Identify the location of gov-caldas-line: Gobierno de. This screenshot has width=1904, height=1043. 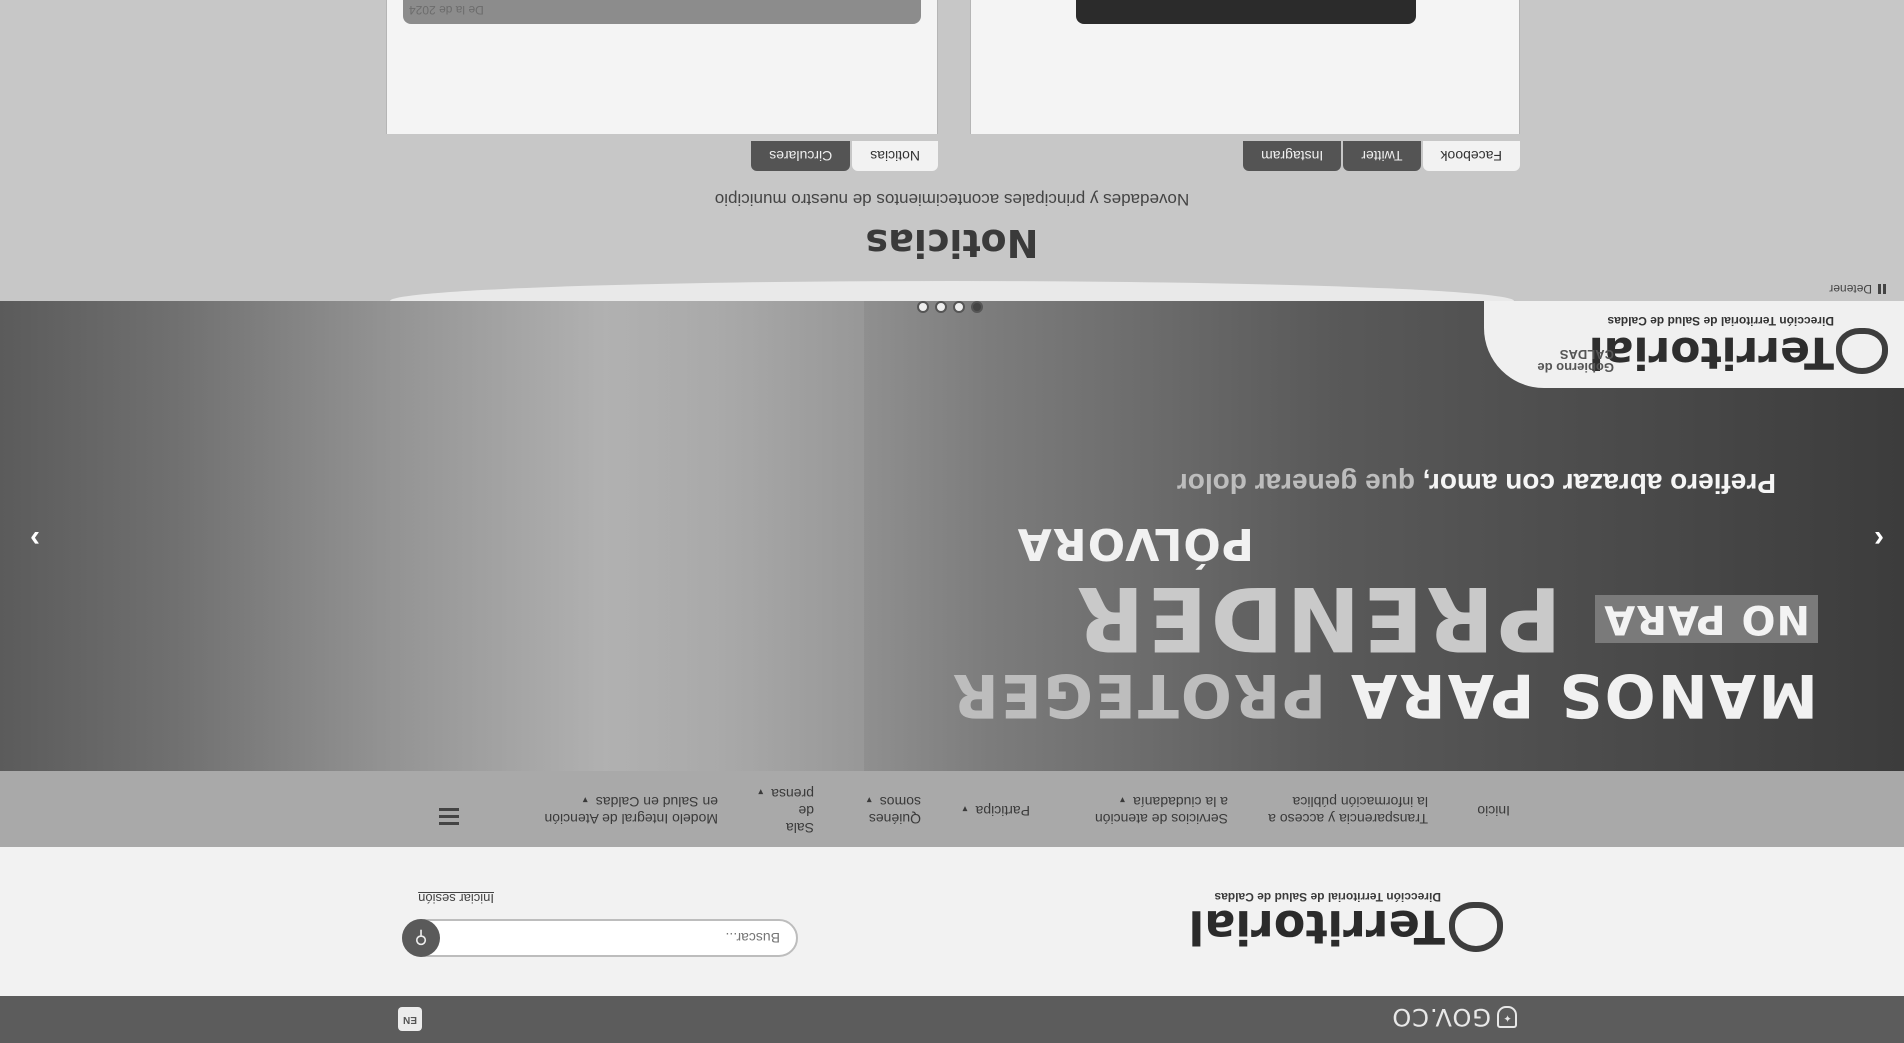
(1575, 367).